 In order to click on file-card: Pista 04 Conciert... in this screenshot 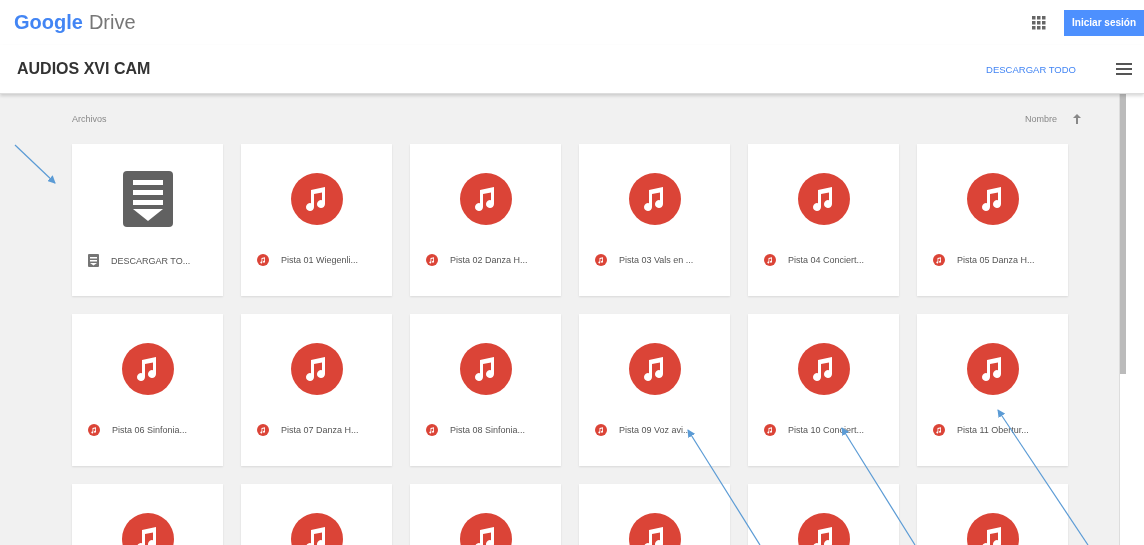, I will do `click(823, 220)`.